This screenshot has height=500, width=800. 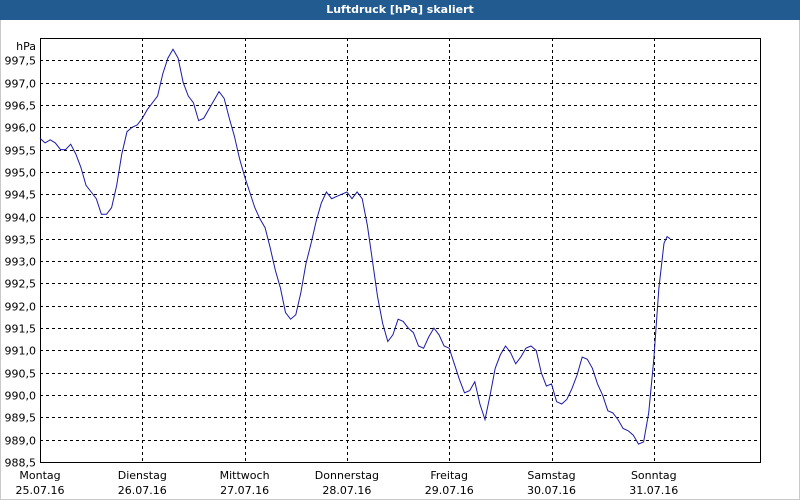 What do you see at coordinates (449, 475) in the screenshot?
I see `x-tick-day-label: Freitag` at bounding box center [449, 475].